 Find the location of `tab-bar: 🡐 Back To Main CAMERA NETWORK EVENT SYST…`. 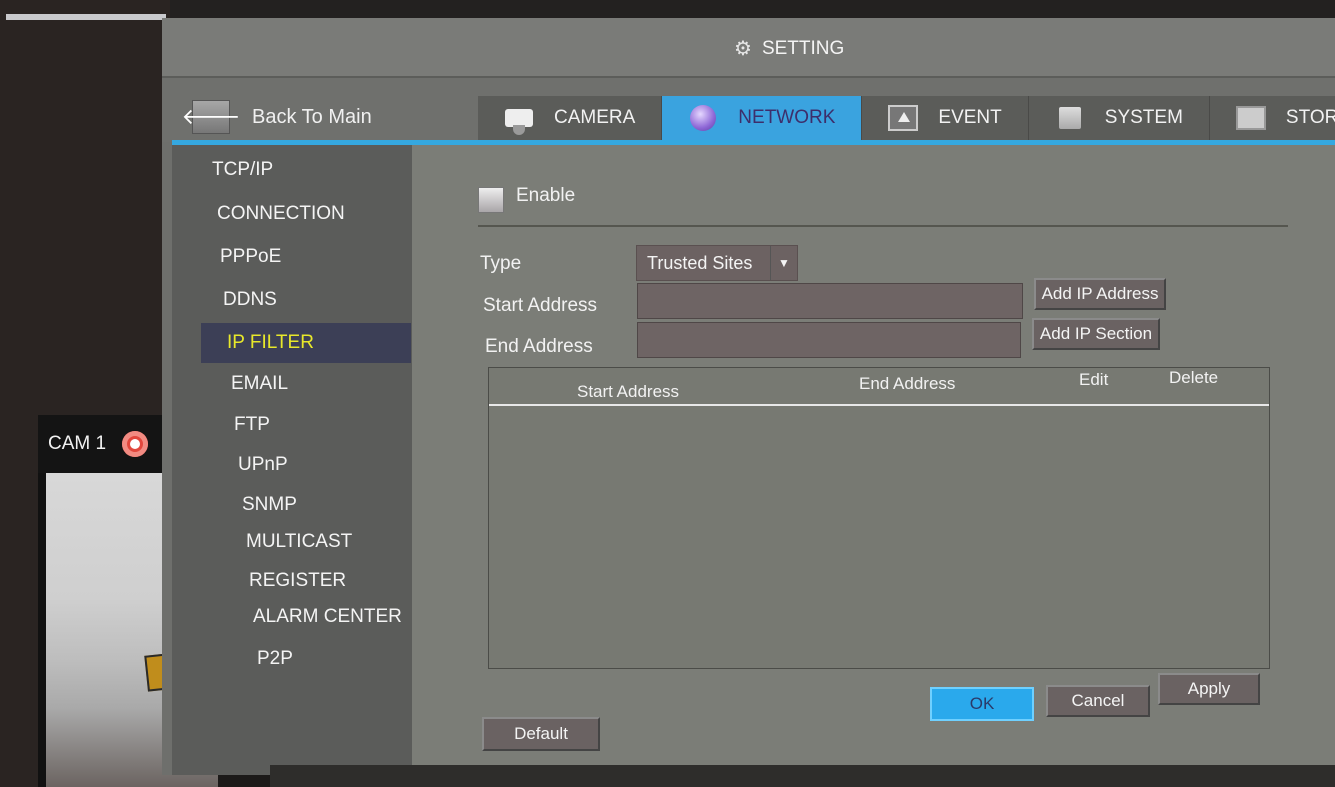

tab-bar: 🡐 Back To Main CAMERA NETWORK EVENT SYST… is located at coordinates (748, 110).